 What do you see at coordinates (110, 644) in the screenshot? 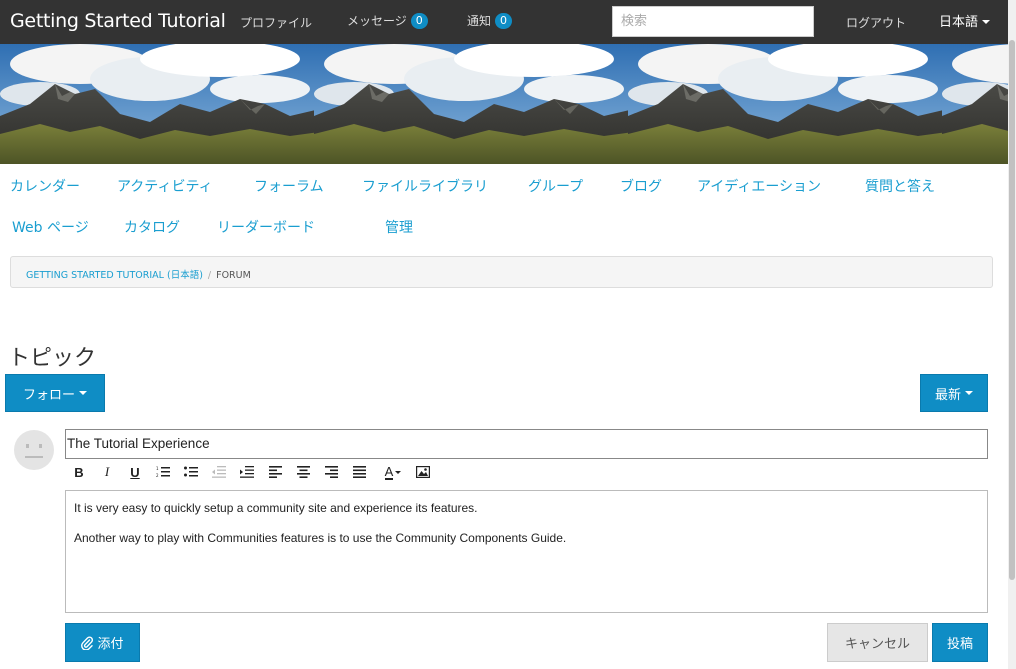
I see `attach-label: 添付` at bounding box center [110, 644].